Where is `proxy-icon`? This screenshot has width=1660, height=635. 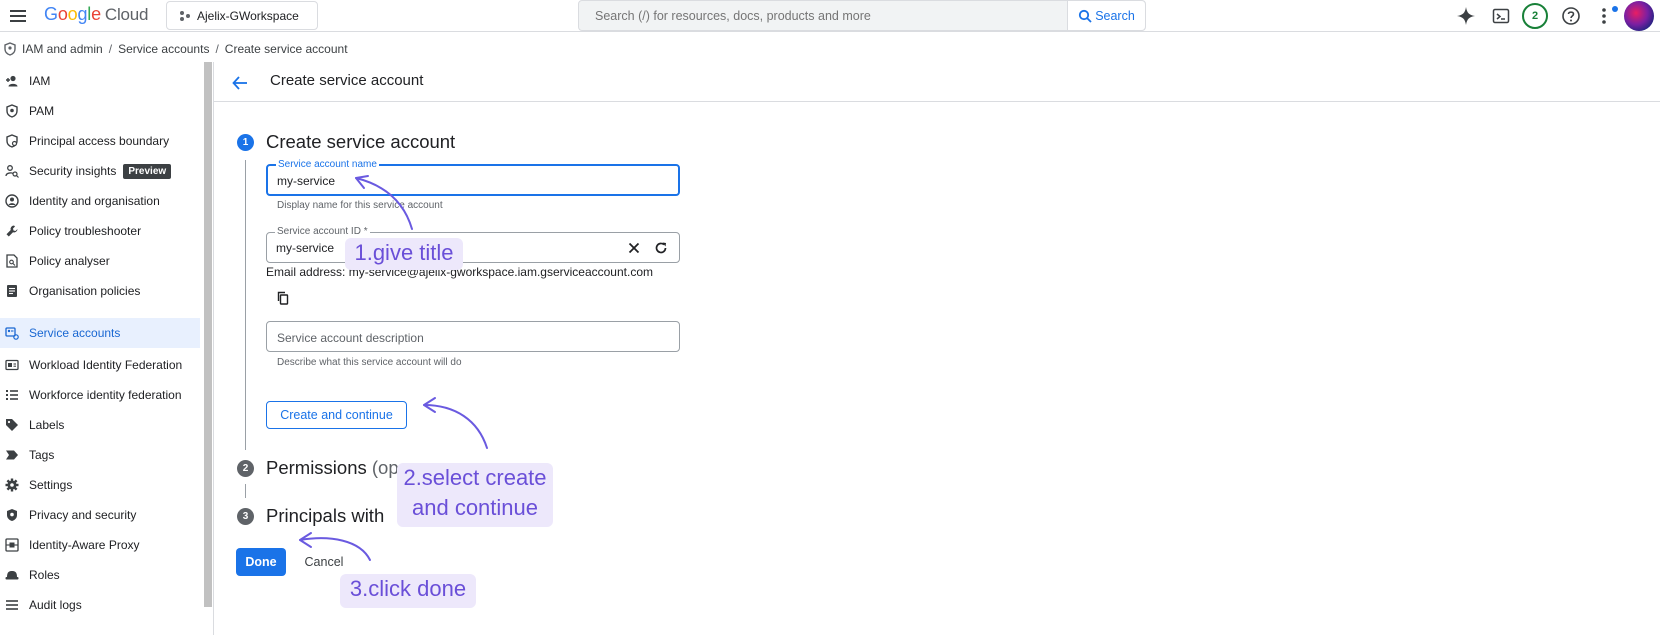 proxy-icon is located at coordinates (12, 545).